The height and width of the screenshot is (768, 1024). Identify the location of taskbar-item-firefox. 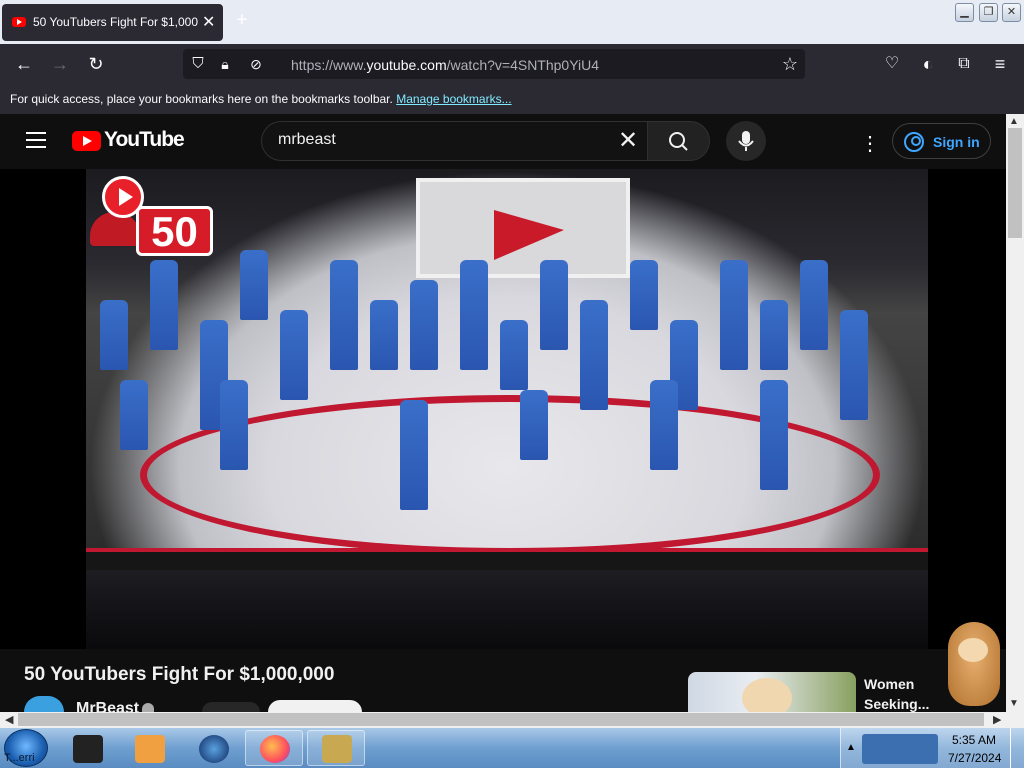
(274, 748).